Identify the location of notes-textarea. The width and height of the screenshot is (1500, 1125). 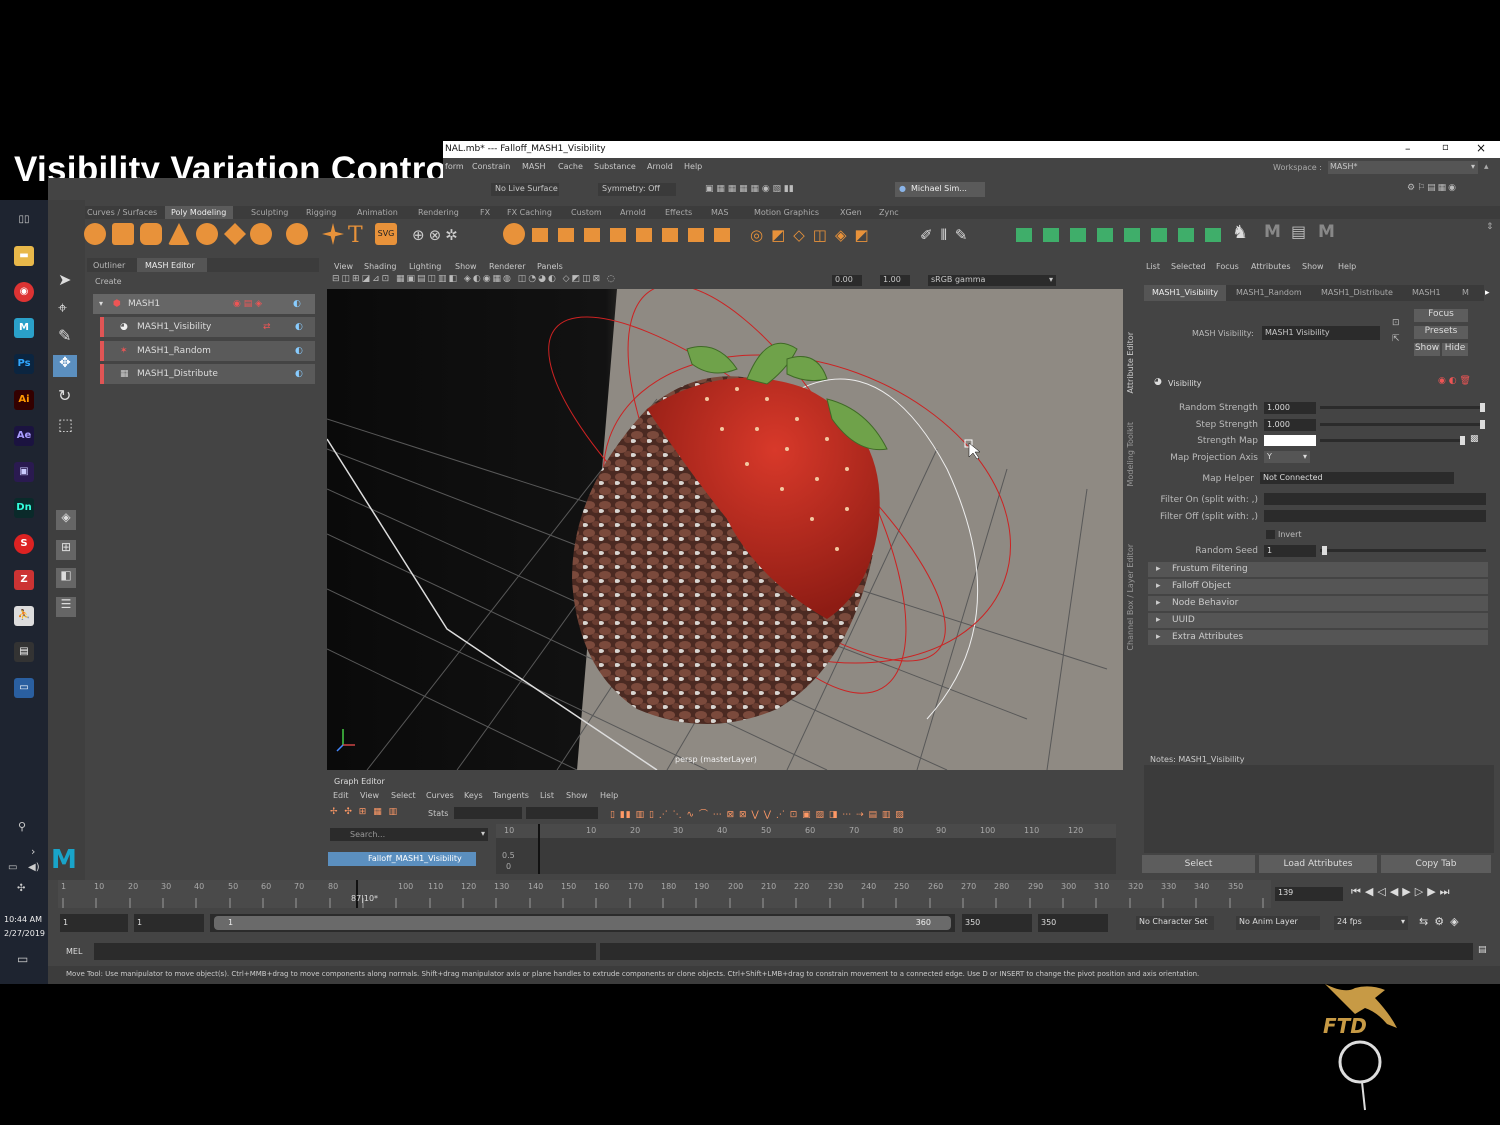
(1319, 809).